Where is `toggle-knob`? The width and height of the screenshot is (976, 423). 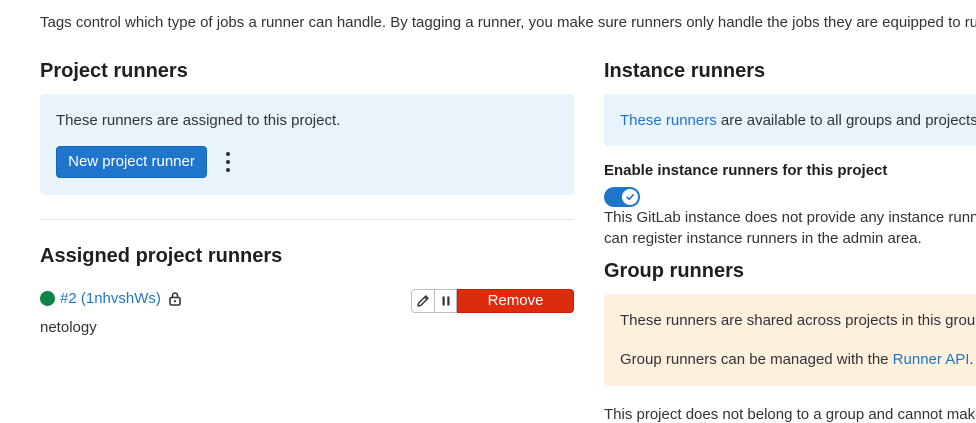
toggle-knob is located at coordinates (630, 197).